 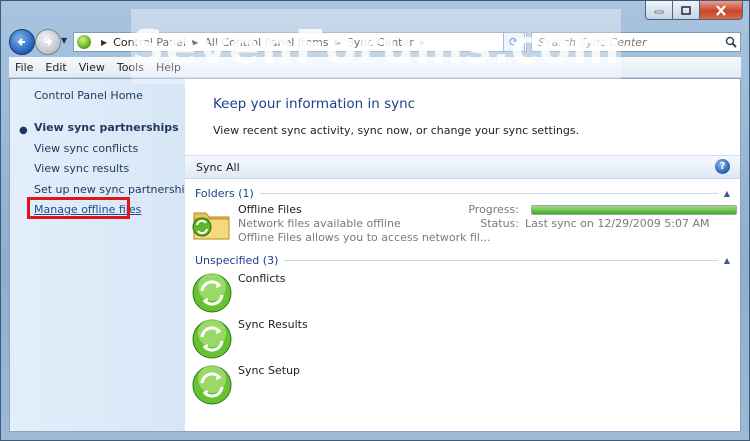 I want to click on progress-label: Progress:, so click(x=493, y=209).